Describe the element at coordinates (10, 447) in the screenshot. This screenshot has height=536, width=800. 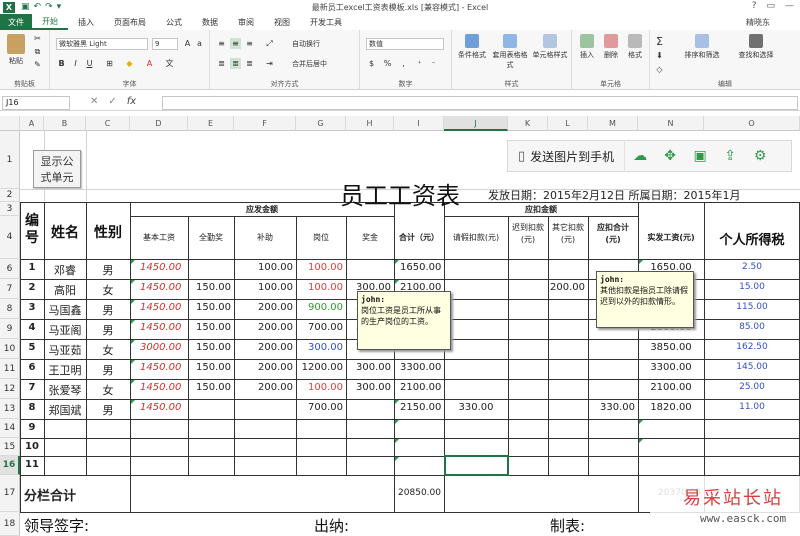
I see `row-header: 15` at that location.